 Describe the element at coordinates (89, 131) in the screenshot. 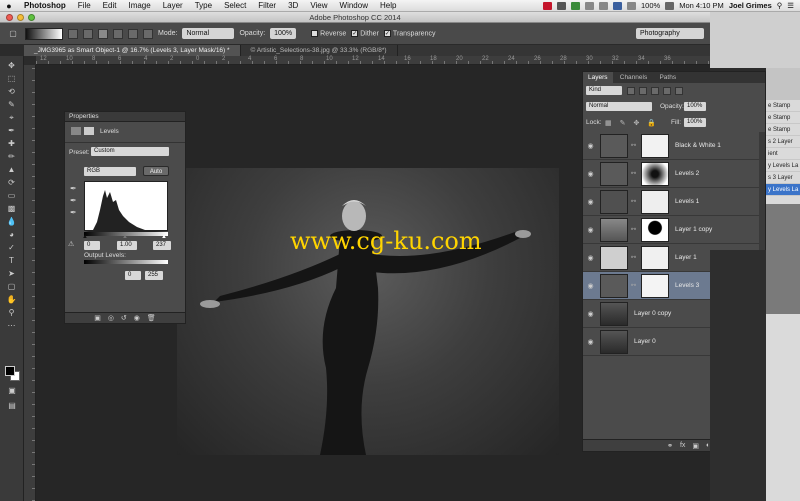

I see `layer-mask-icon` at that location.